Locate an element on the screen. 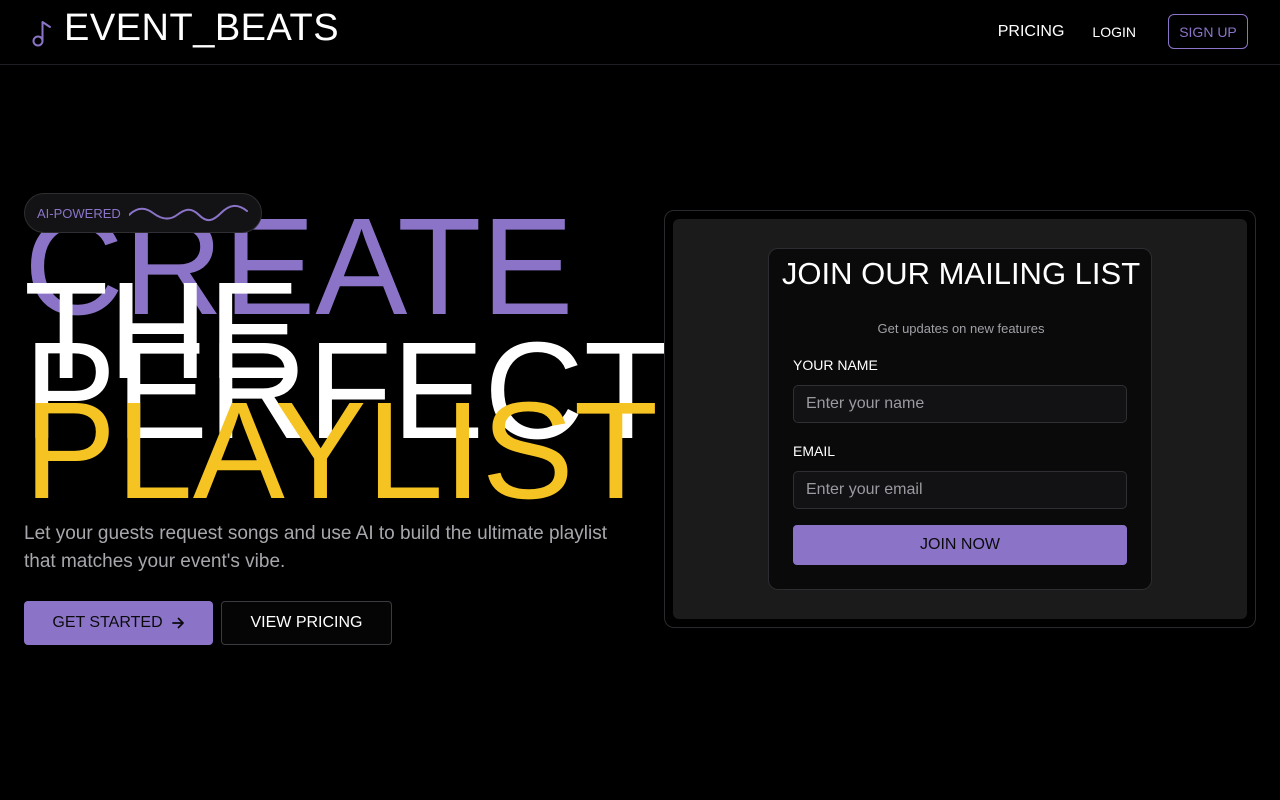  brand-logo: EVENT_BEATS is located at coordinates (185, 28).